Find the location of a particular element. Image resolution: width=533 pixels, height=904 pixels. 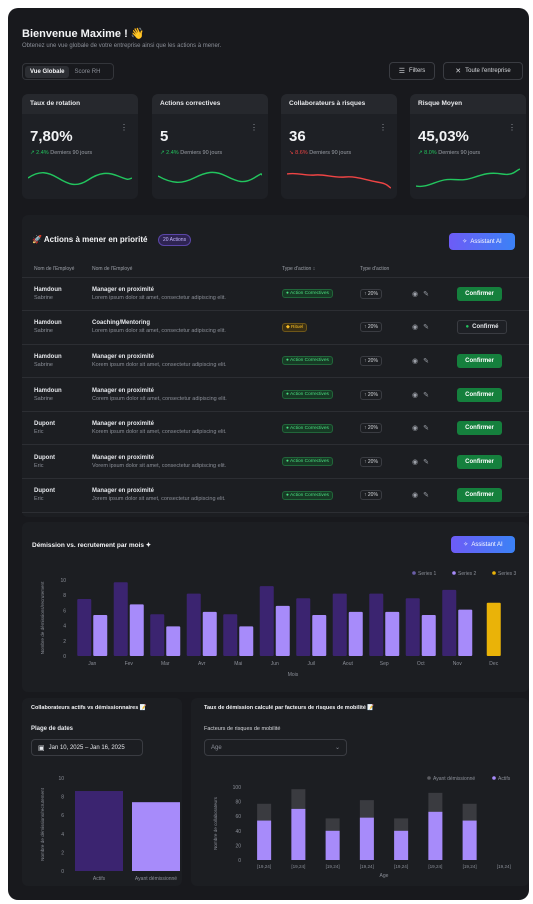

sparkle-icon: ✧ is located at coordinates (466, 545).